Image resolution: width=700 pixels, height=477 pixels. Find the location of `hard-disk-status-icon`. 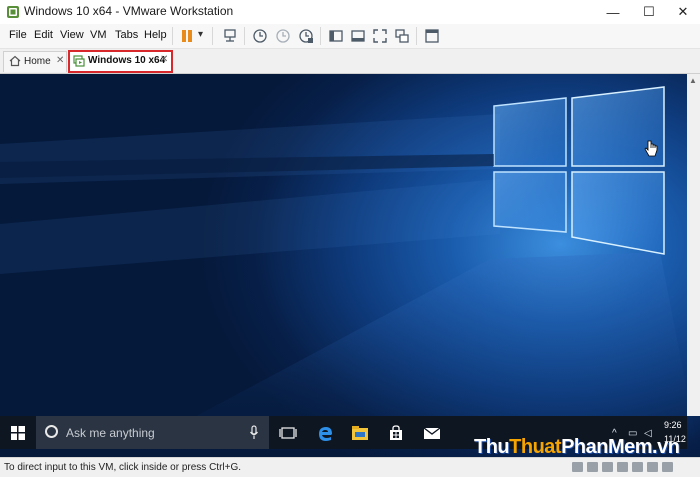

hard-disk-status-icon is located at coordinates (577, 467).